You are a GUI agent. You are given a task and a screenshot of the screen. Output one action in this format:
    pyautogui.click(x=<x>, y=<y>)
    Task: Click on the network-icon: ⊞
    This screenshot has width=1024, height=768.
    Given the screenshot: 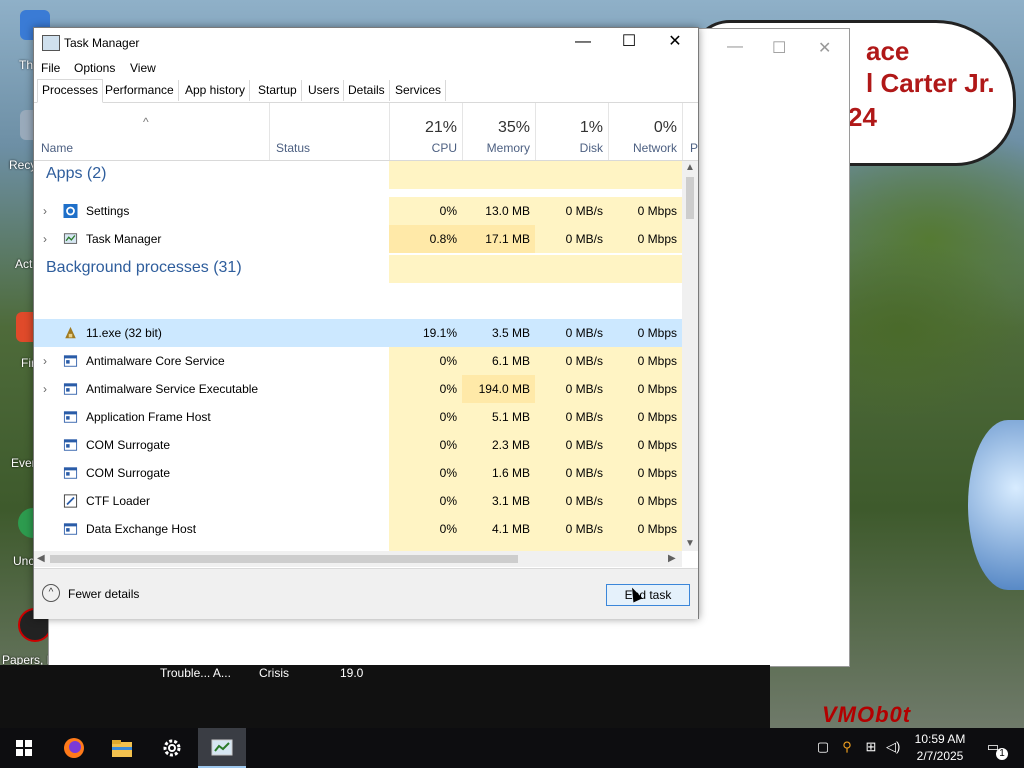 What is the action you would take?
    pyautogui.click(x=871, y=747)
    